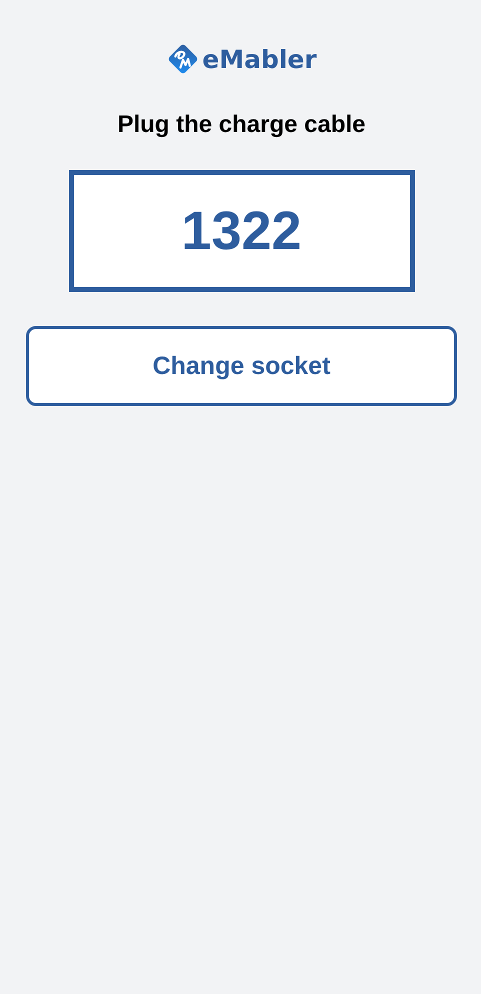  Describe the element at coordinates (241, 231) in the screenshot. I see `socket-code: 1322` at that location.